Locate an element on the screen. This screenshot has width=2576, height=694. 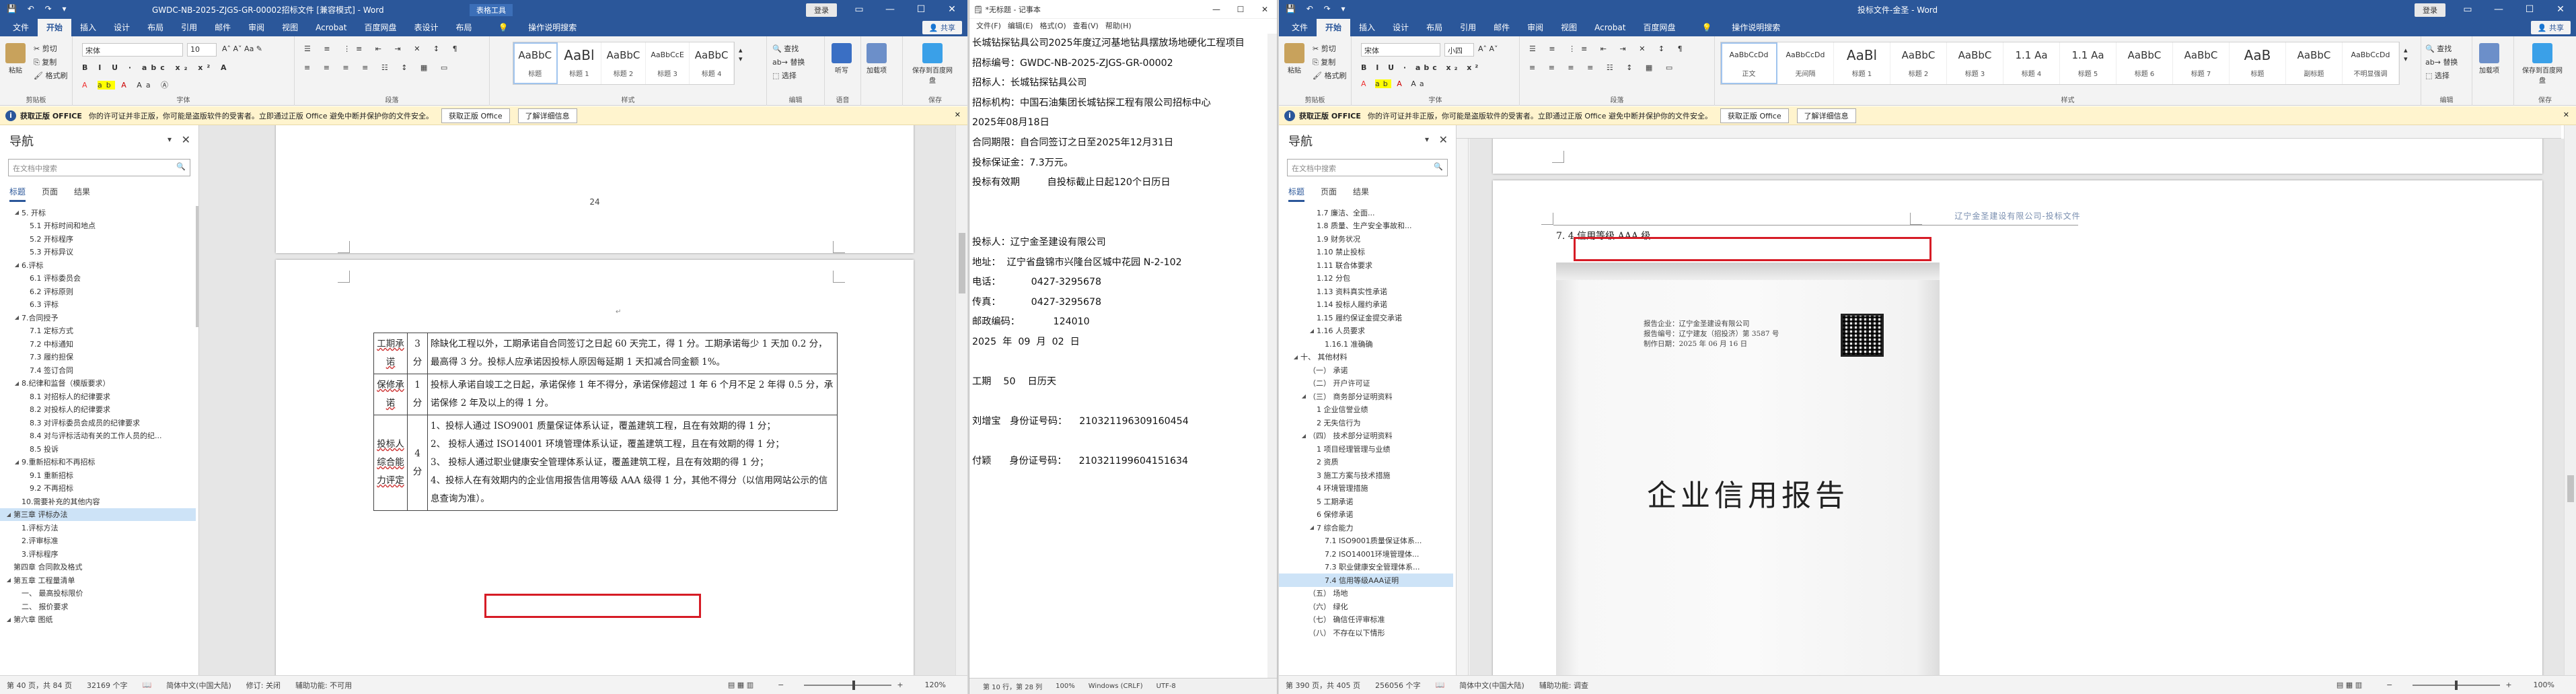
nav-heading-item: 2.评审标准 is located at coordinates (98, 541).